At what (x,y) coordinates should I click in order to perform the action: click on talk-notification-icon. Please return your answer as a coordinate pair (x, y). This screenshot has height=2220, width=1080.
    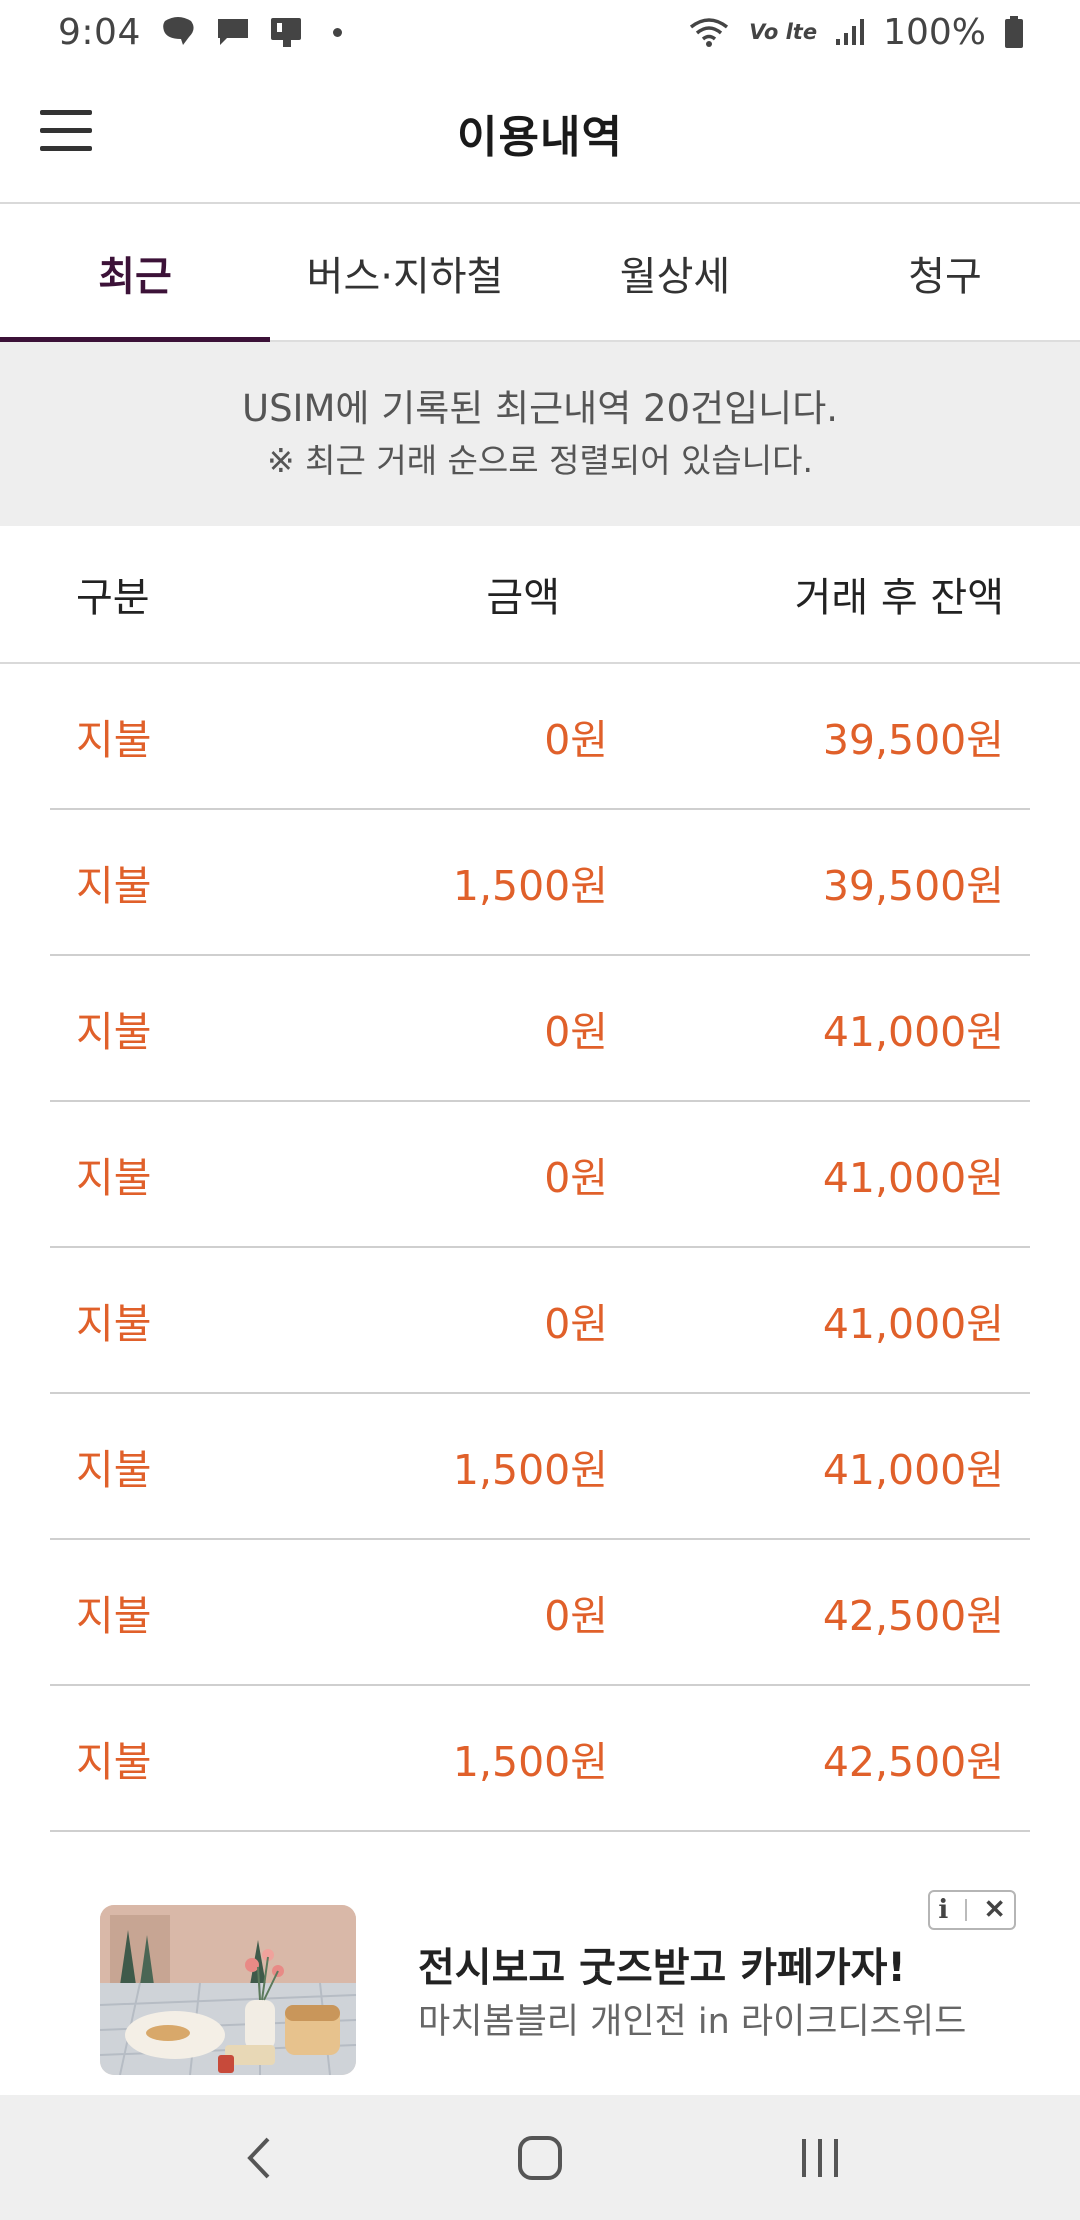
    Looking at the image, I should click on (178, 32).